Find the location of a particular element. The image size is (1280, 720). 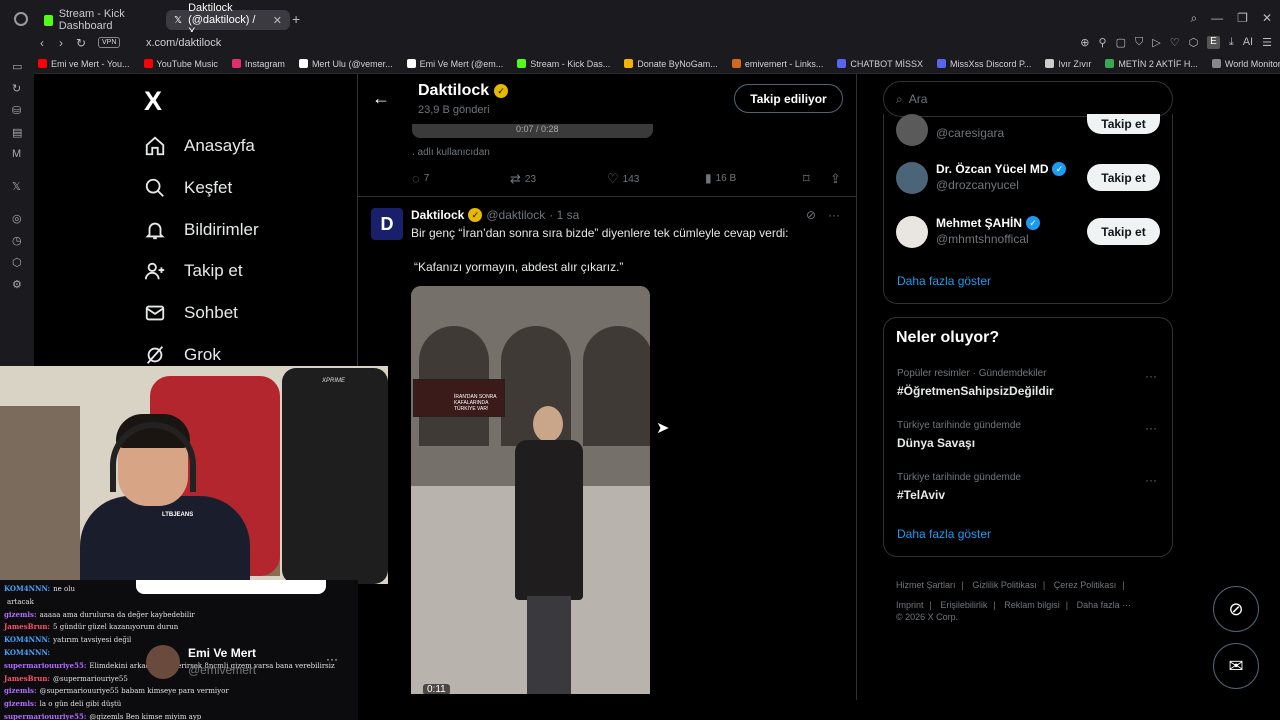

video-controls: 0:07 / 0:28 is located at coordinates (532, 131).